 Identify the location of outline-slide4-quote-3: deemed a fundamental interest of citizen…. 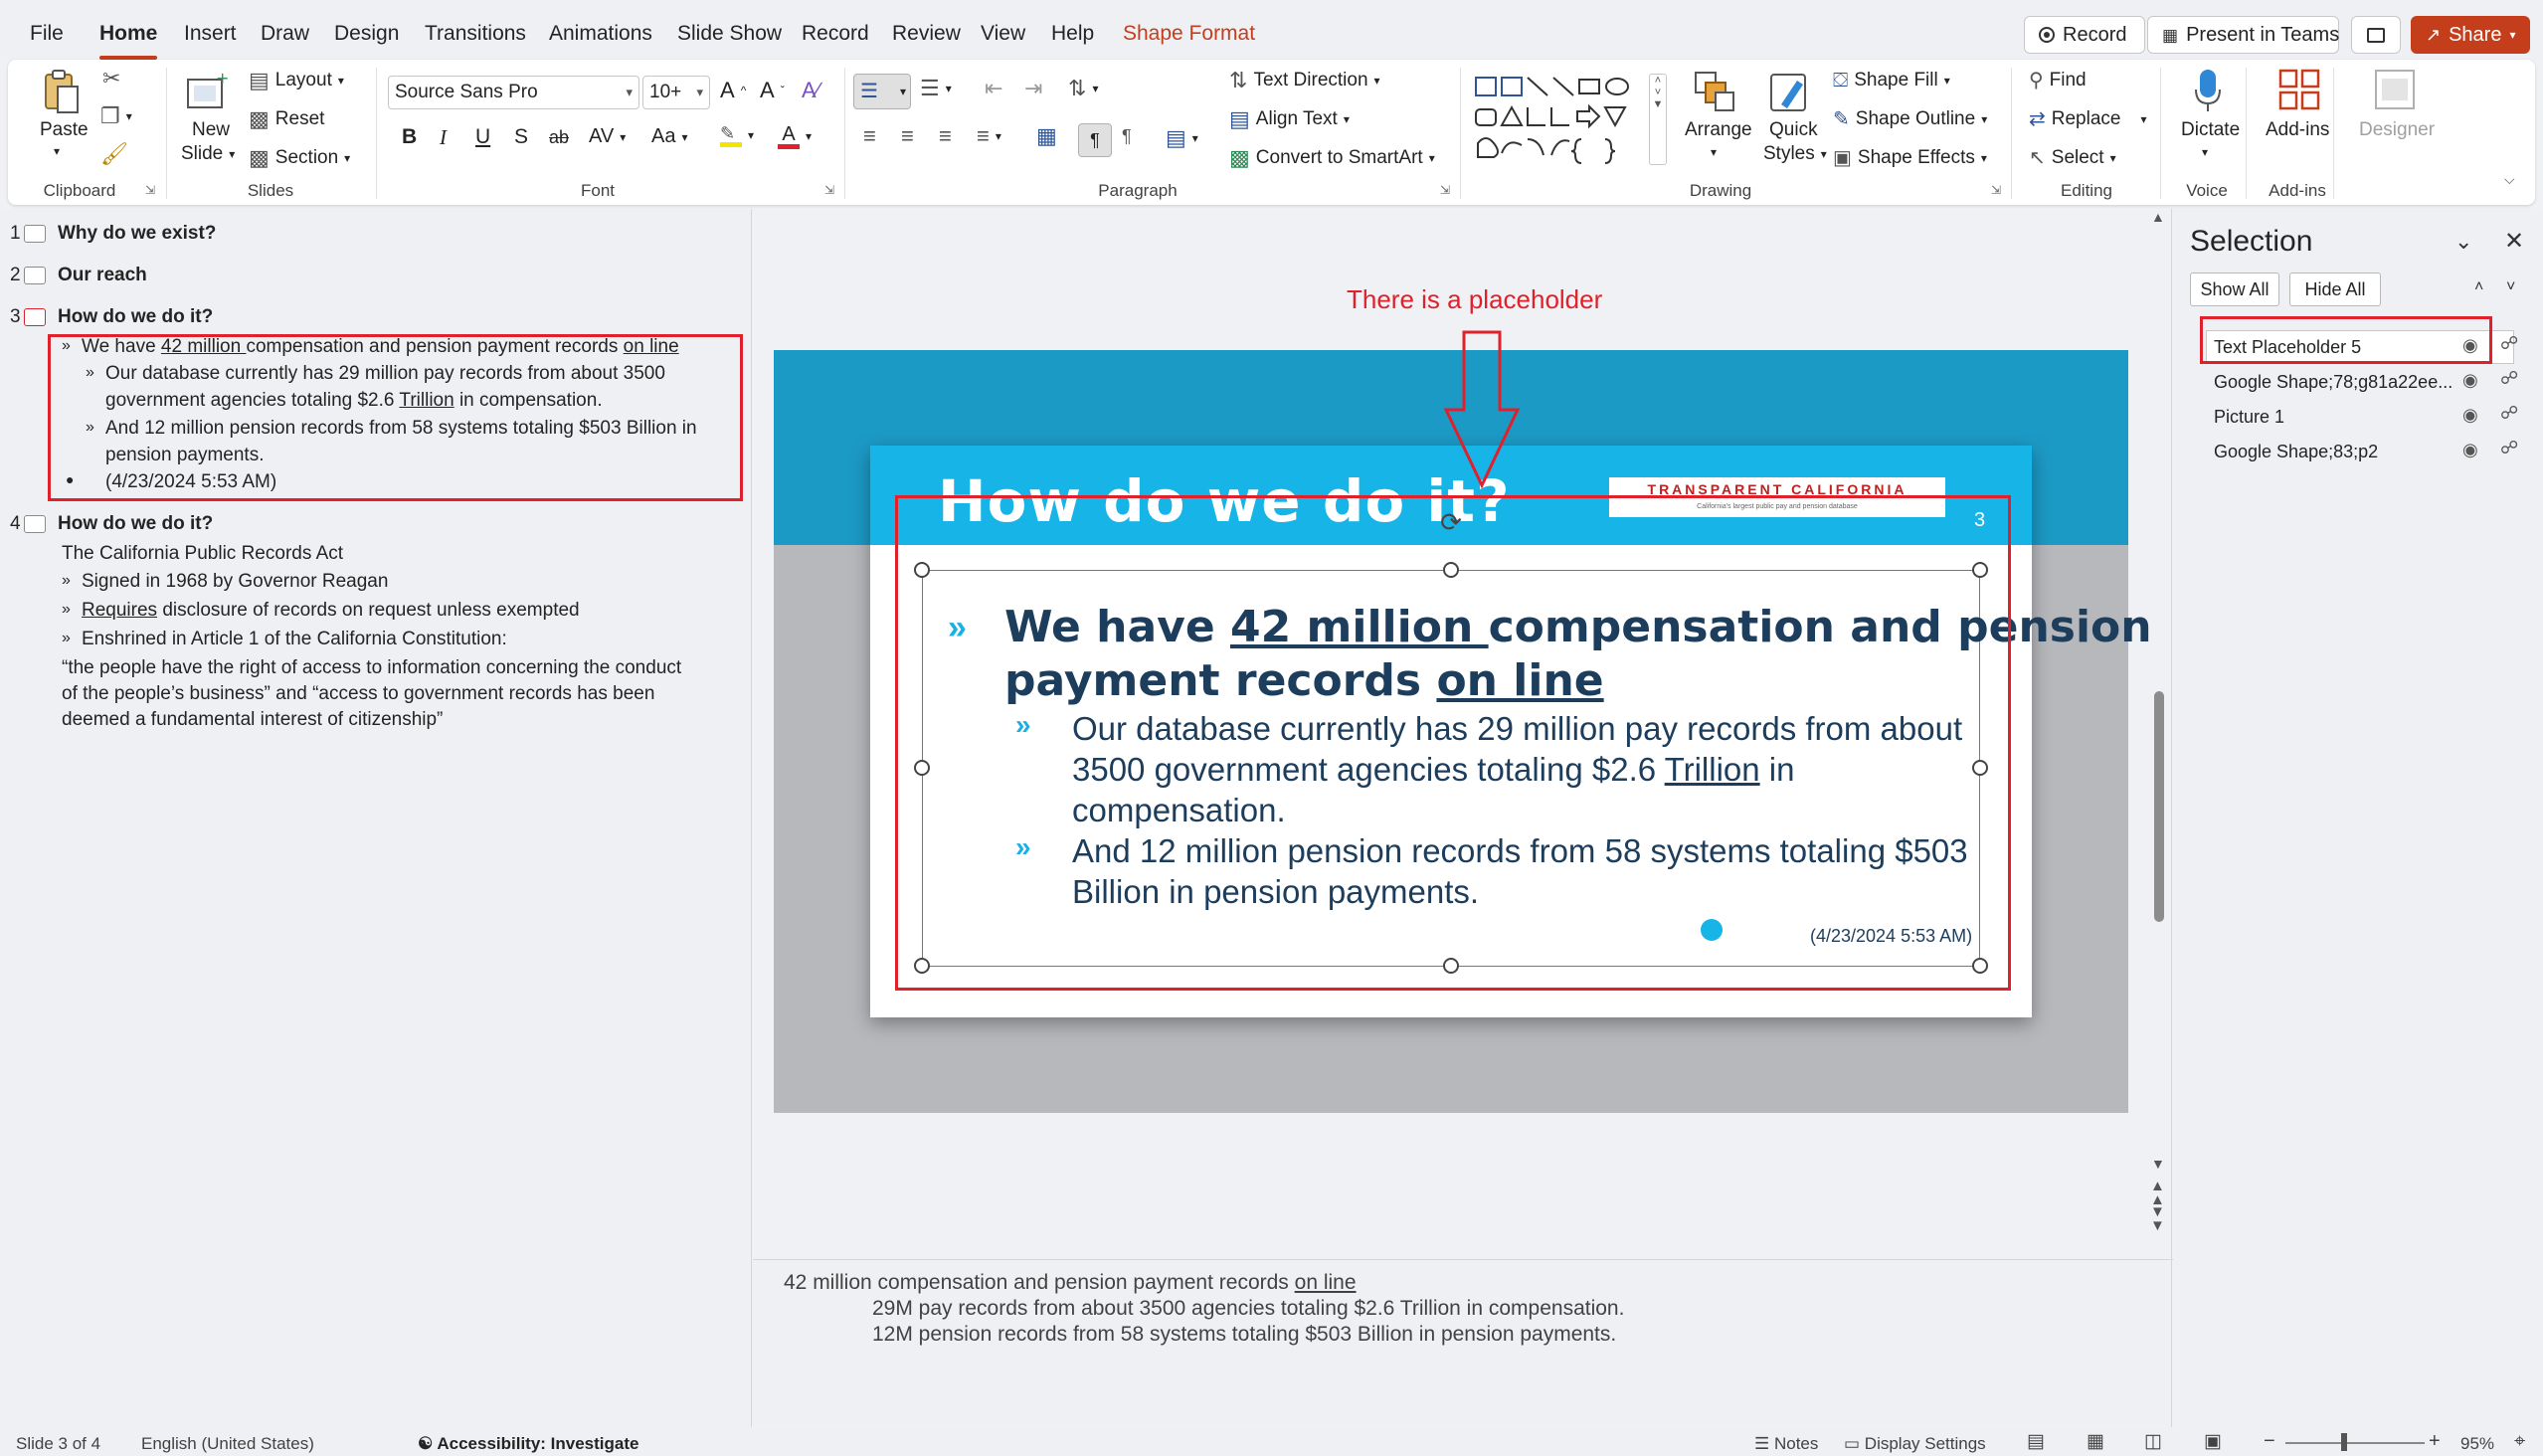
(253, 720).